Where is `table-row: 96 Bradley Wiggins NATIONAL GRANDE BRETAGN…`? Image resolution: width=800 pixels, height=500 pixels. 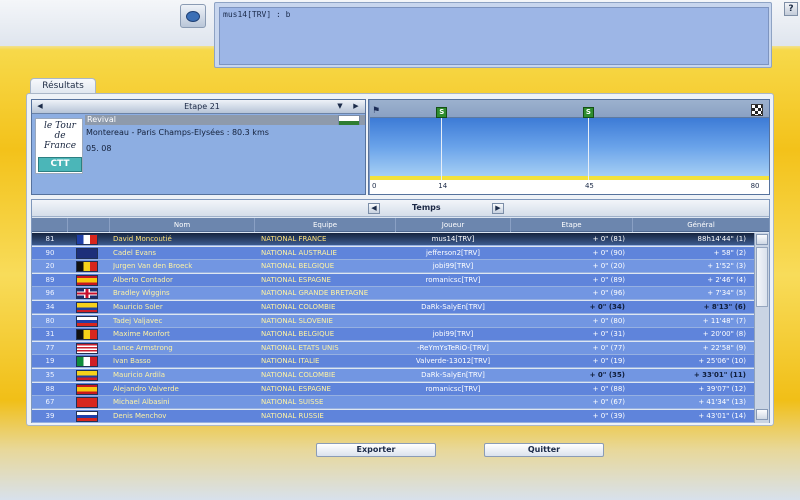
table-row: 96 Bradley Wiggins NATIONAL GRANDE BRETAGN… is located at coordinates (393, 294).